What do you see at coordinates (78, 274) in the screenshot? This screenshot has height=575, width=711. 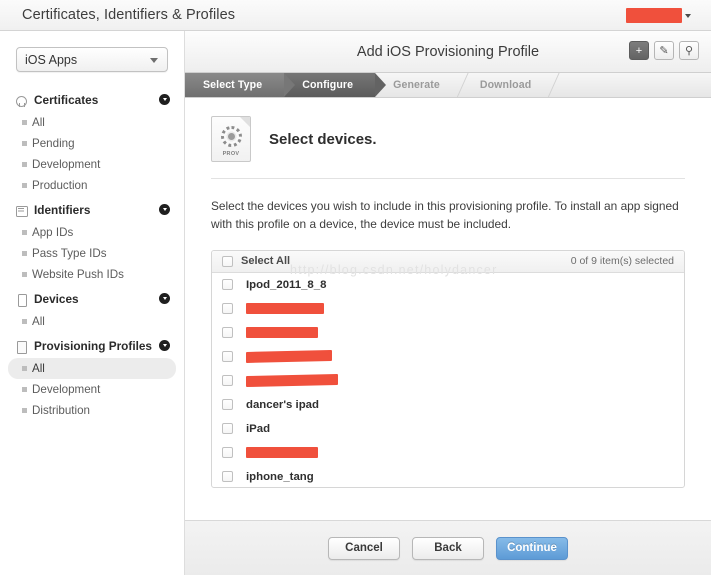 I see `sidebar-item-label: Website Push IDs` at bounding box center [78, 274].